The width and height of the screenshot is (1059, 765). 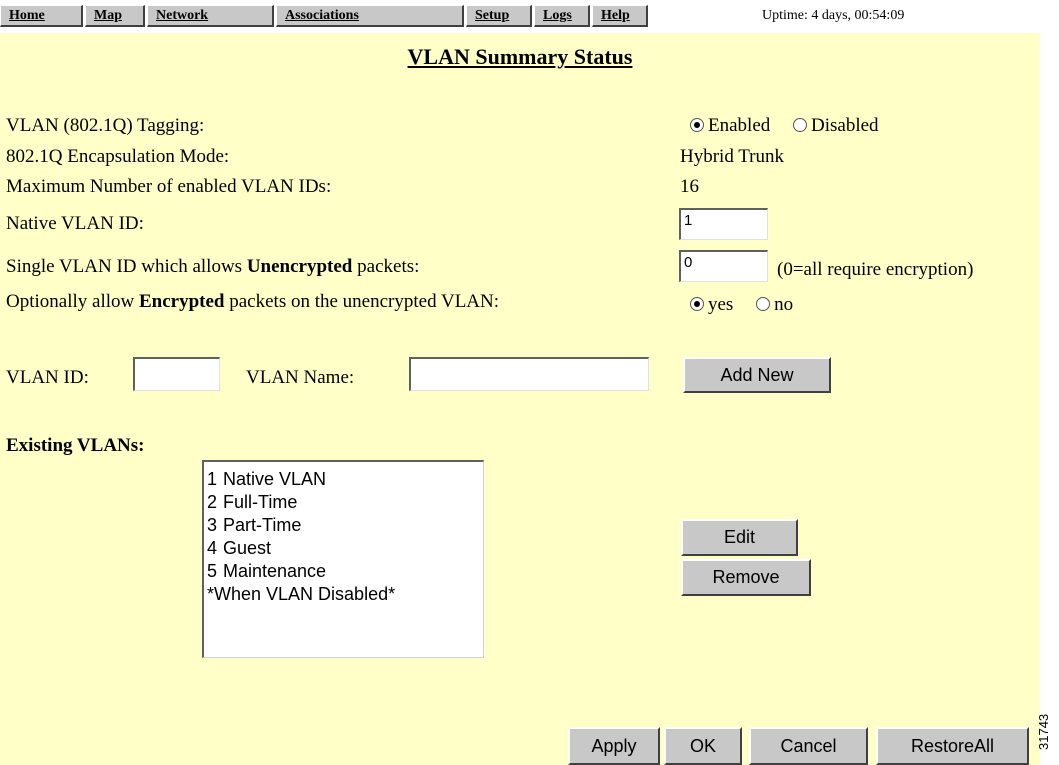 What do you see at coordinates (520, 56) in the screenshot?
I see `page-title: VLAN Summary Status` at bounding box center [520, 56].